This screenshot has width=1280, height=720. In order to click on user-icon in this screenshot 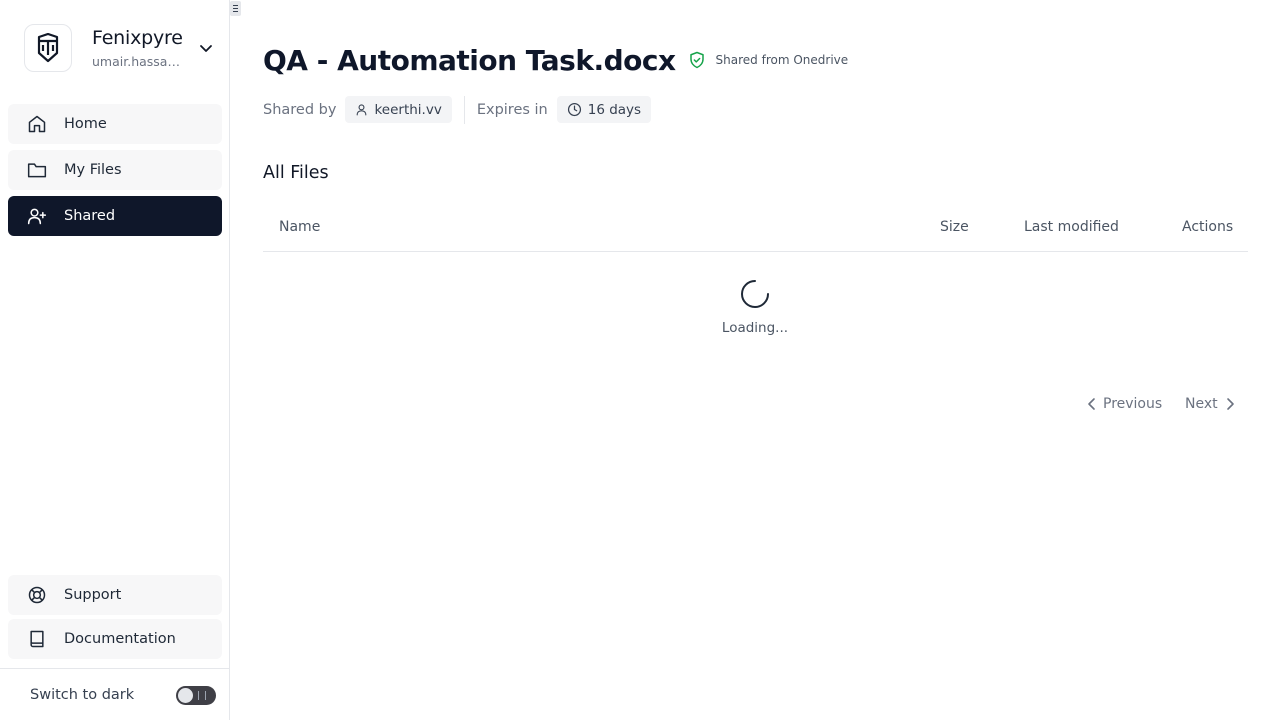, I will do `click(362, 110)`.